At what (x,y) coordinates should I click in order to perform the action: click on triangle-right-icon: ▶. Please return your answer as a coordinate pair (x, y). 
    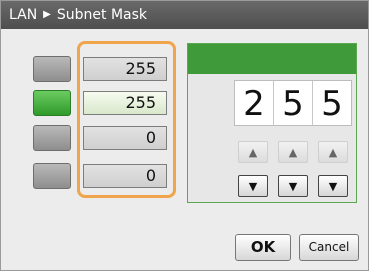
    Looking at the image, I should click on (47, 14).